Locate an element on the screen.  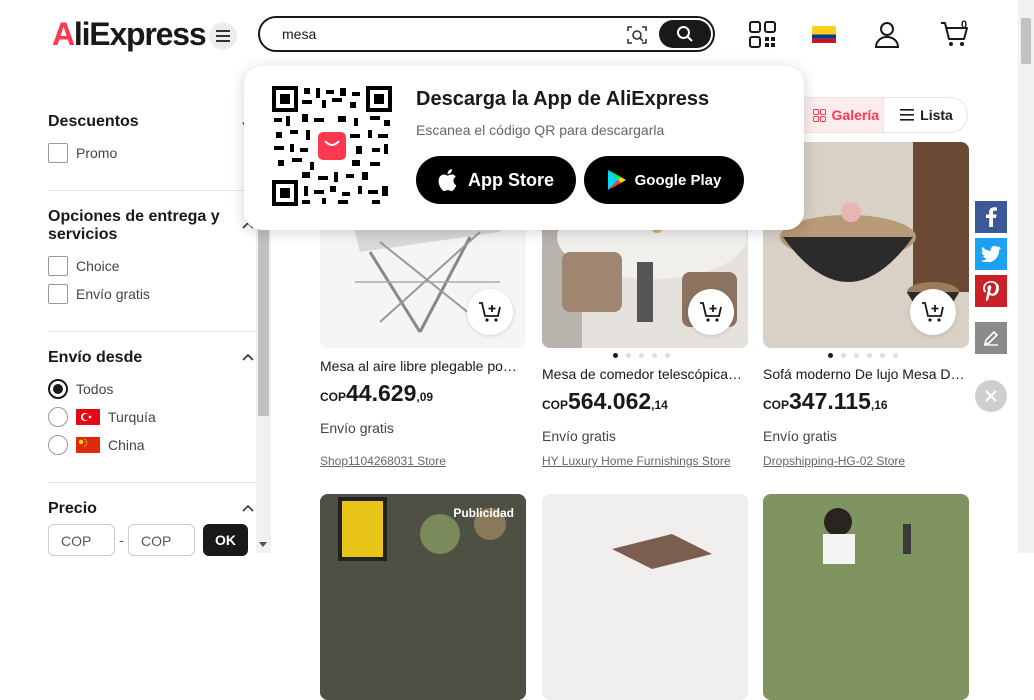
colombia-flag-icon is located at coordinates (824, 34).